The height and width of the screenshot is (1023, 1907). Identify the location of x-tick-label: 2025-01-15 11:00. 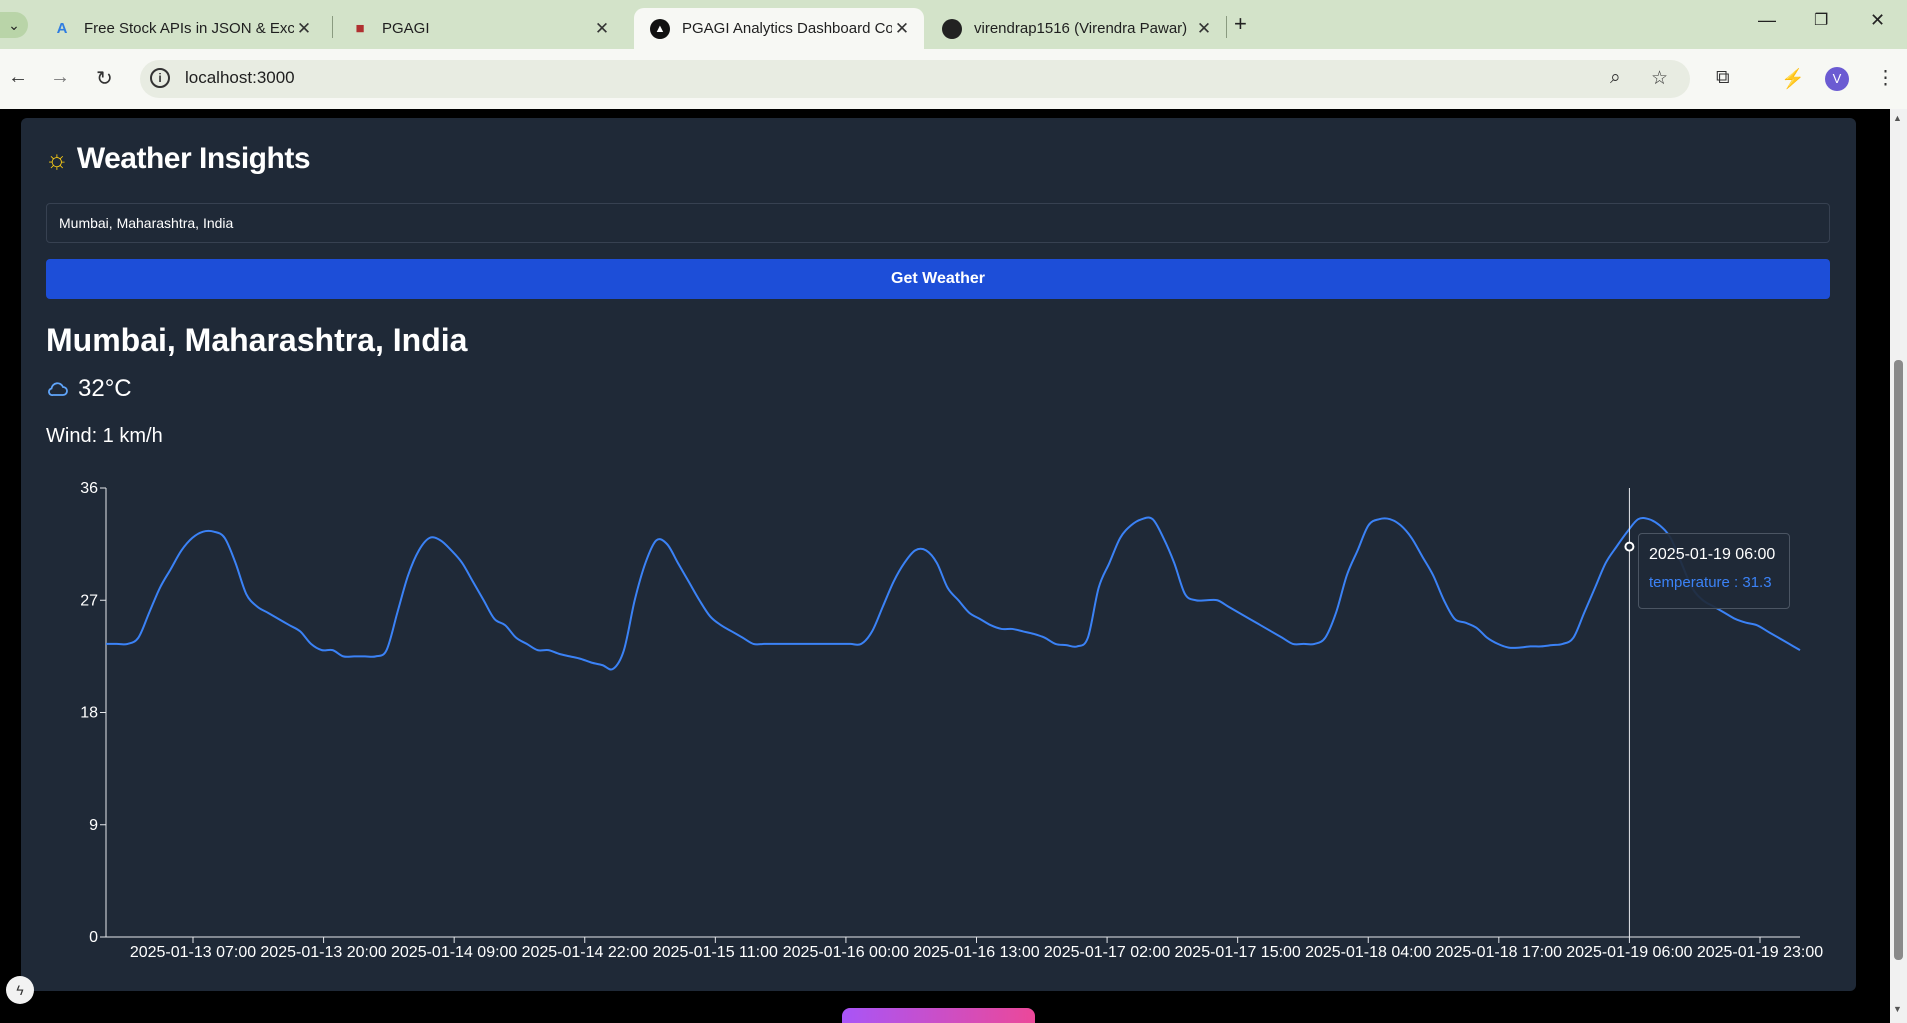
(715, 952).